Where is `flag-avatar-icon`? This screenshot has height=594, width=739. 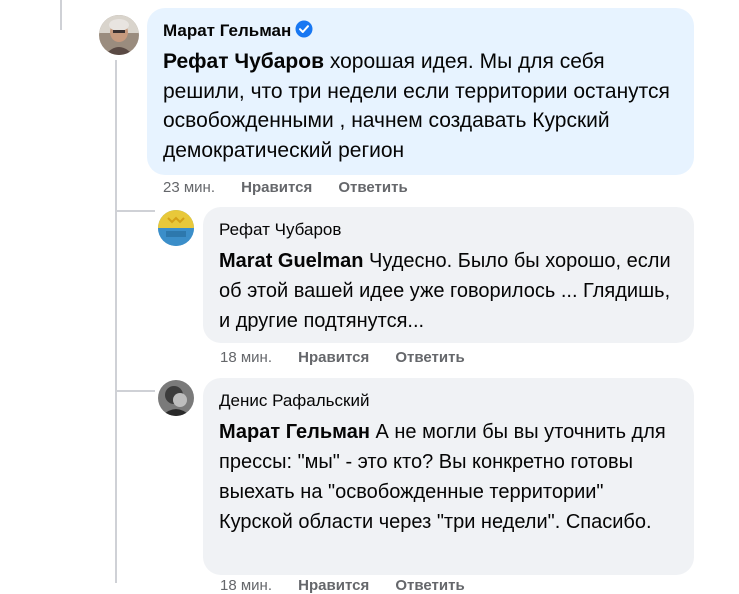 flag-avatar-icon is located at coordinates (176, 228).